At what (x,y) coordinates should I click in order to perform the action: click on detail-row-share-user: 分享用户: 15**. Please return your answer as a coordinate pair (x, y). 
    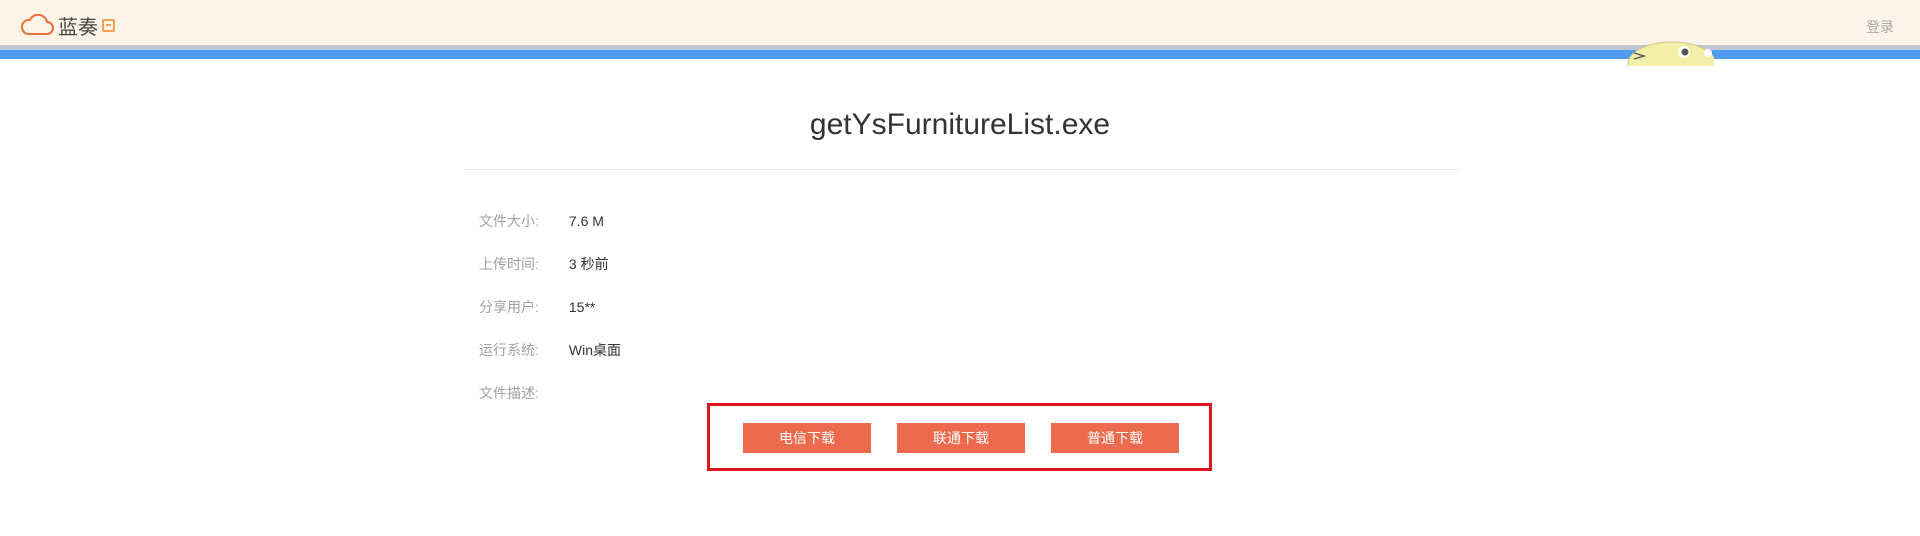
    Looking at the image, I should click on (537, 307).